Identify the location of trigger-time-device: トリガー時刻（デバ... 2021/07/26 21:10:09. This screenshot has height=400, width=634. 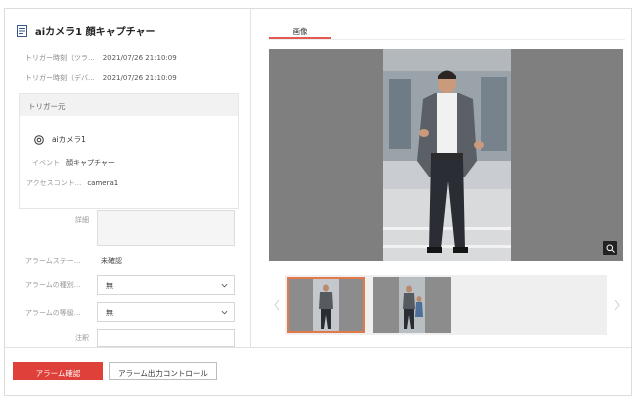
(101, 78).